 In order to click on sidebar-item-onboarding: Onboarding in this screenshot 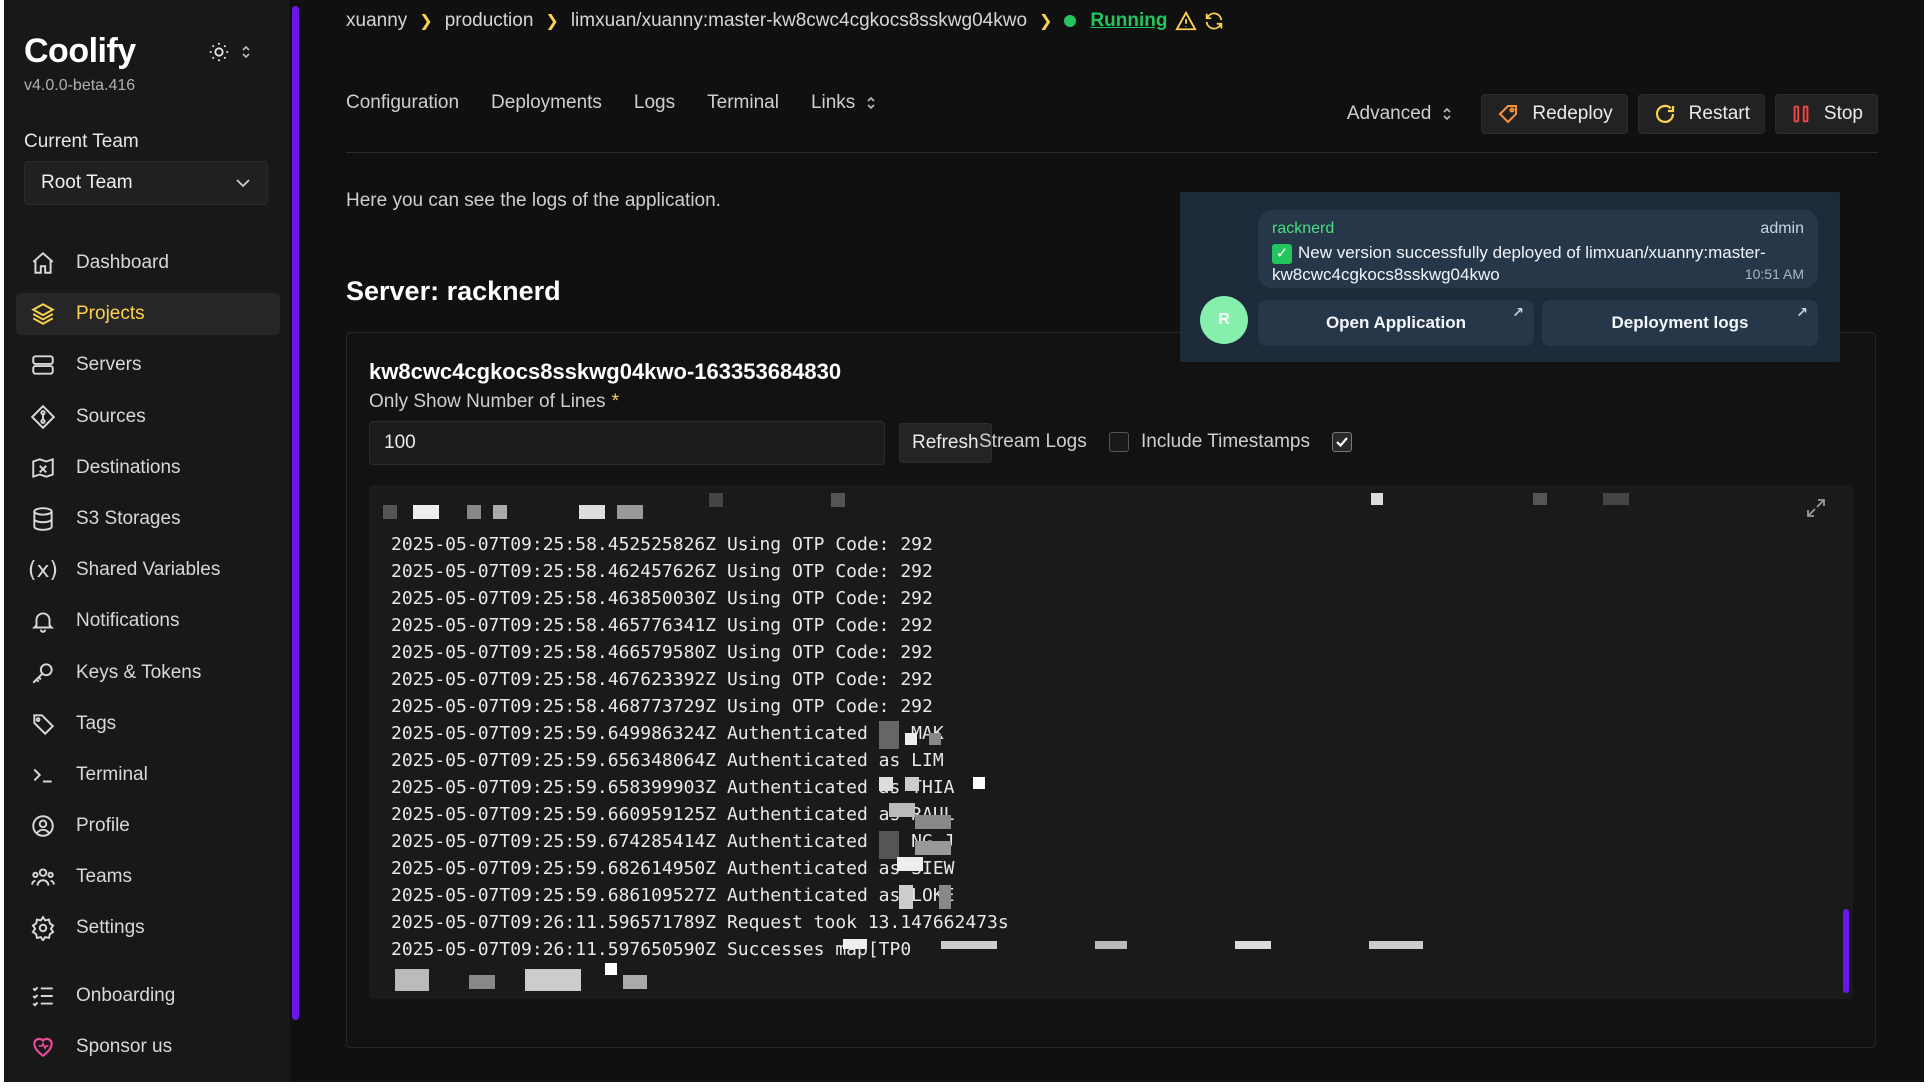, I will do `click(148, 996)`.